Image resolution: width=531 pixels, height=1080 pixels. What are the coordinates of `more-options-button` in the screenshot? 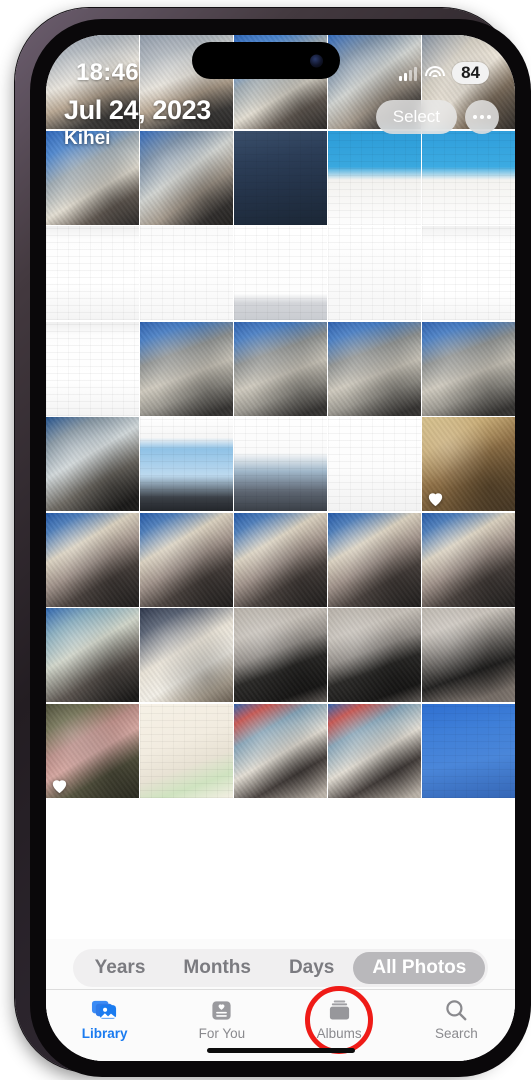 It's located at (482, 117).